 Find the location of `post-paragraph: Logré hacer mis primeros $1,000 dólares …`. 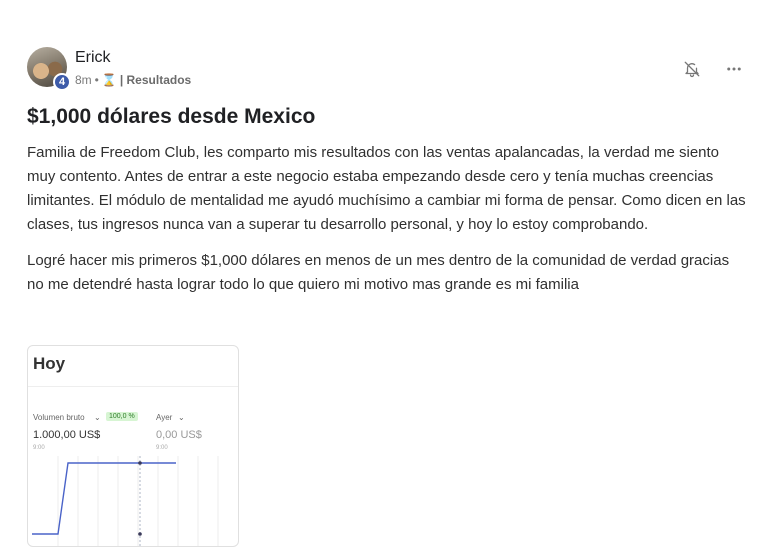

post-paragraph: Logré hacer mis primeros $1,000 dólares … is located at coordinates (378, 272).